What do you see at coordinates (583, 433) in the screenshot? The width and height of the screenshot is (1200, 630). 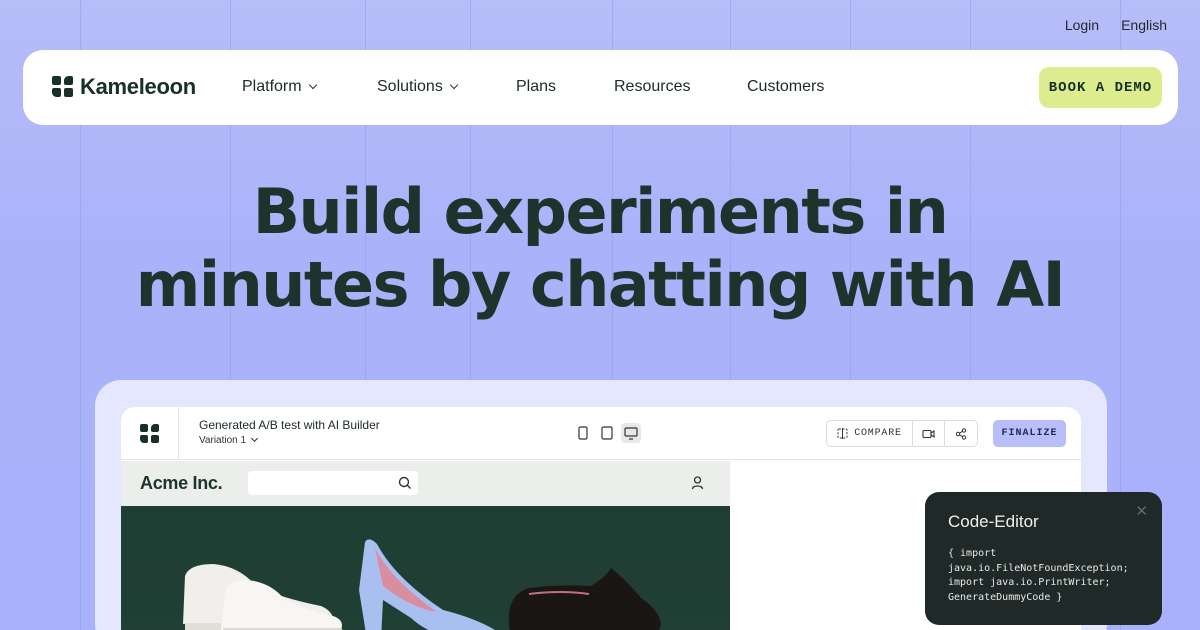 I see `mobile-icon` at bounding box center [583, 433].